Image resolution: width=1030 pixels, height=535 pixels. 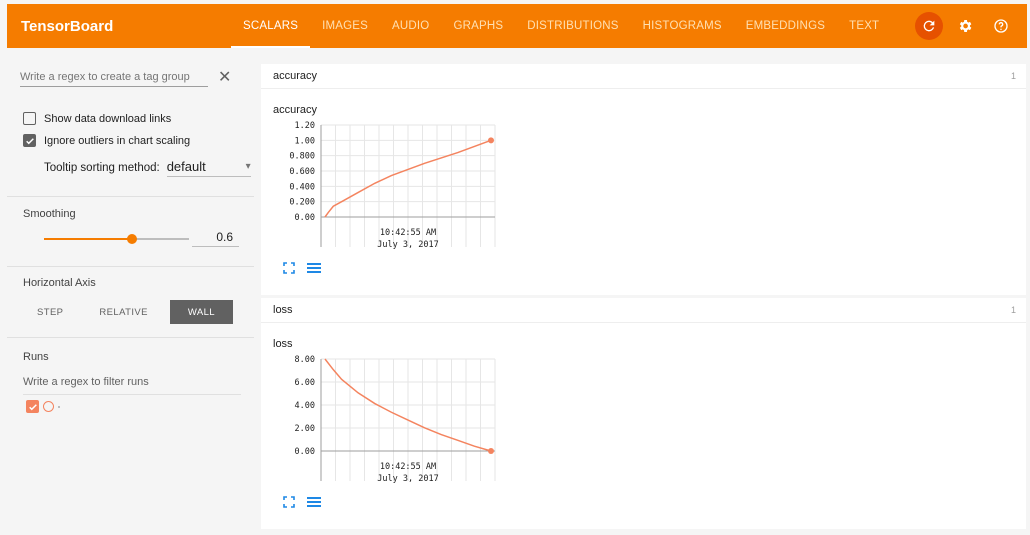 I want to click on y-tick-label: 2.00, so click(x=305, y=429).